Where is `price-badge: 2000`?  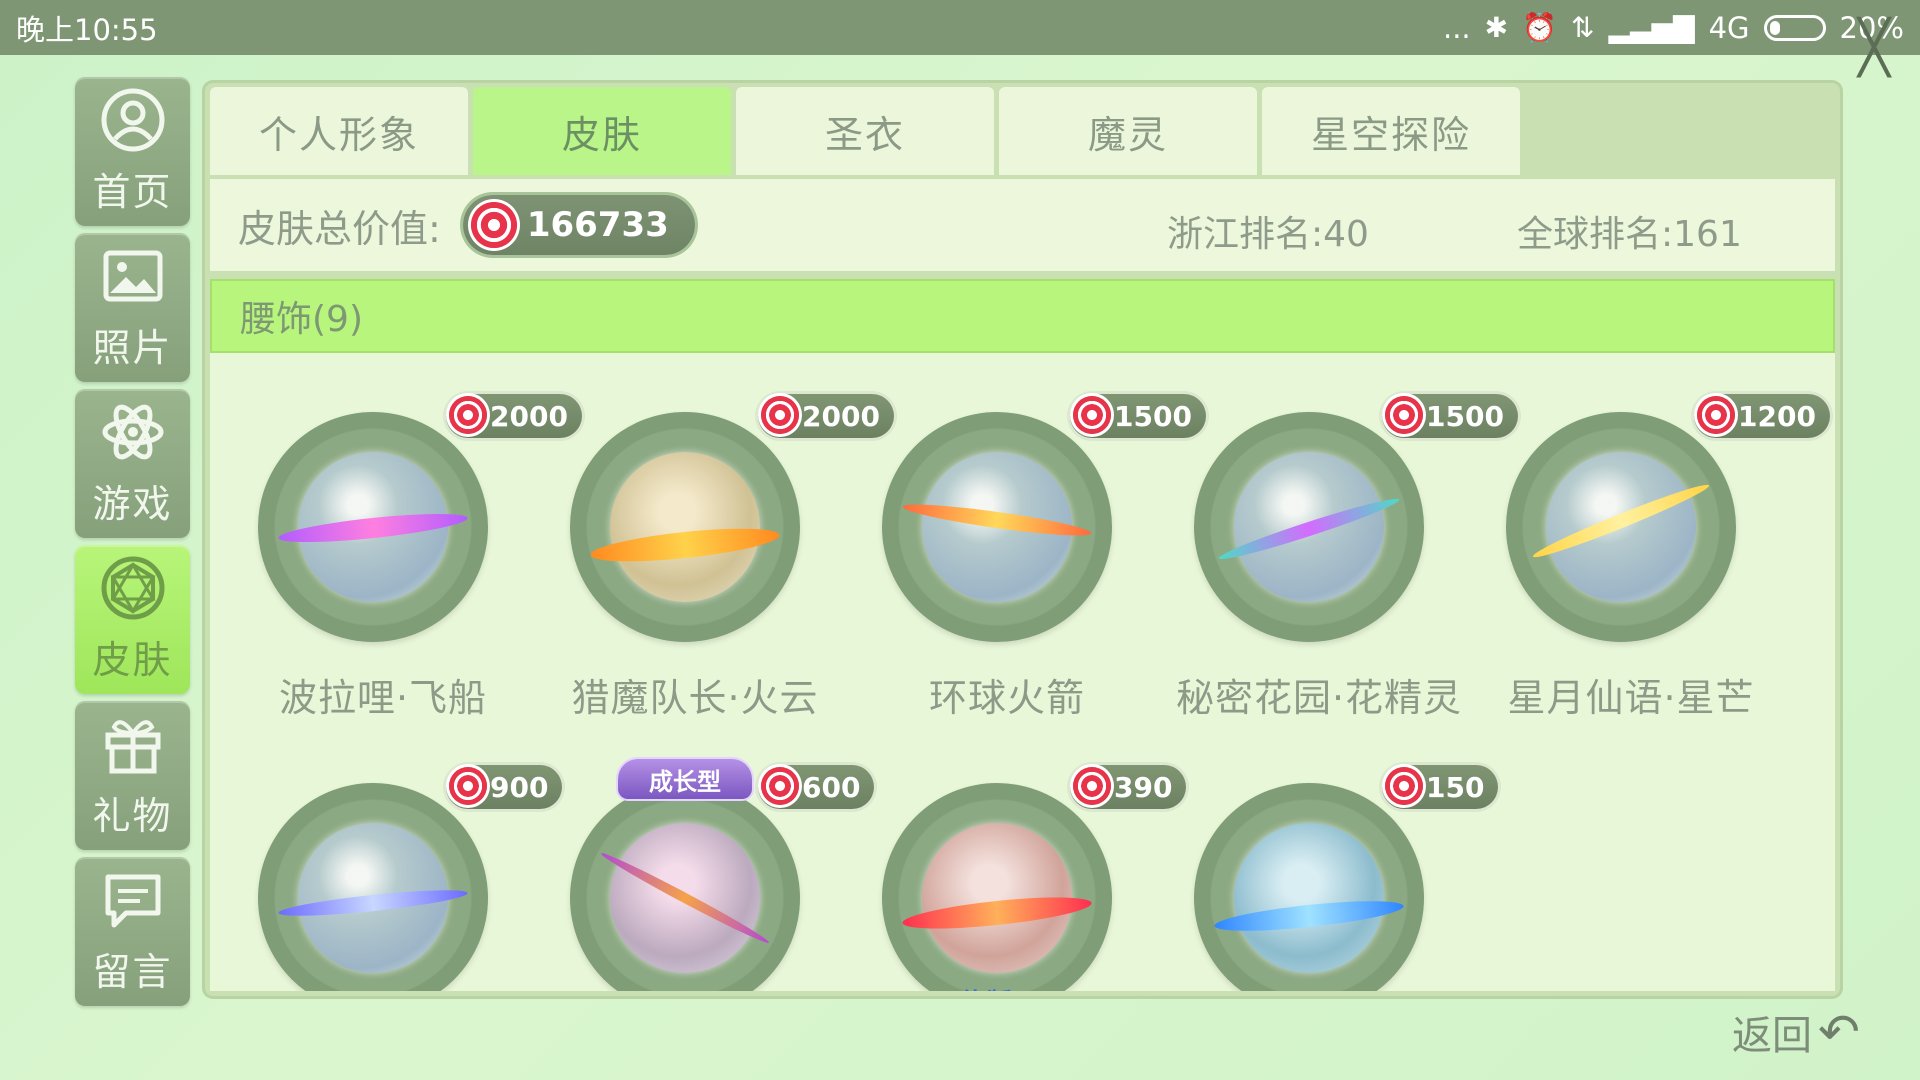 price-badge: 2000 is located at coordinates (826, 416).